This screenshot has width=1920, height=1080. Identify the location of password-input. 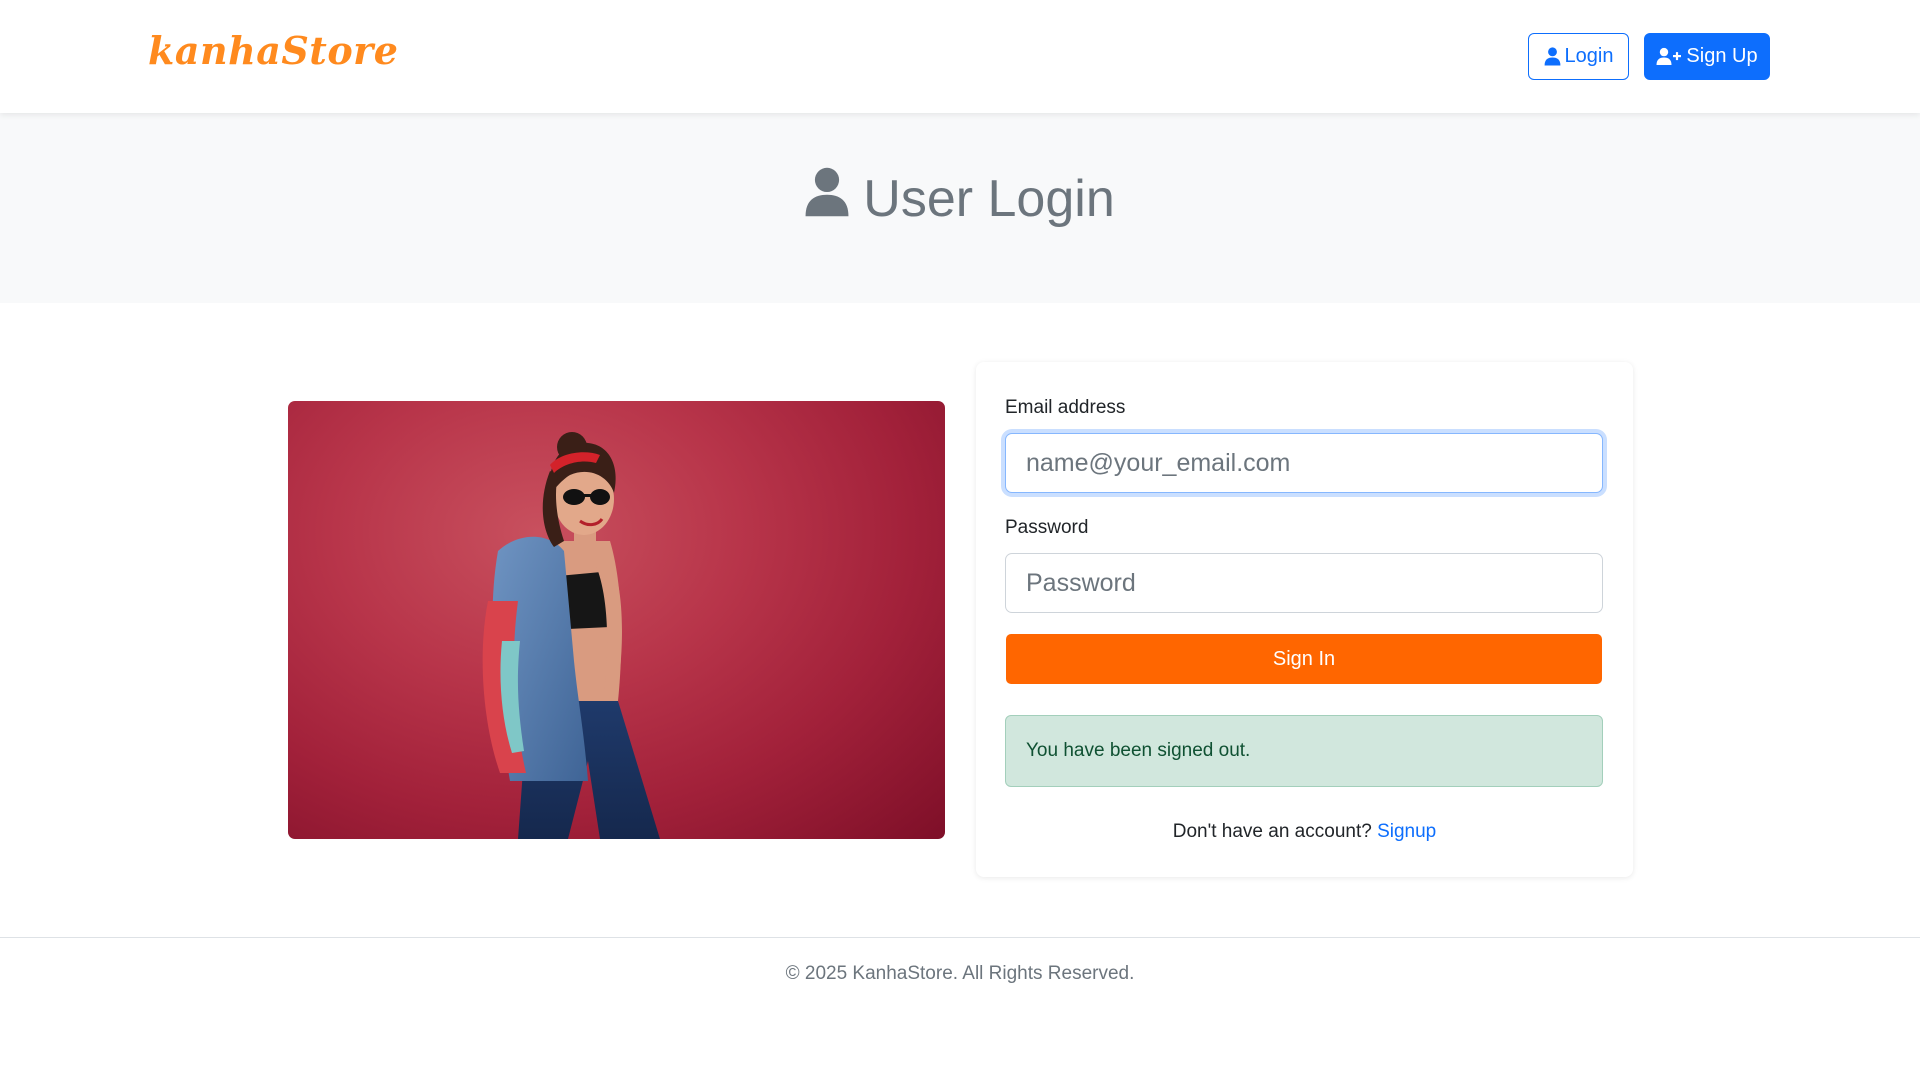
(1304, 583).